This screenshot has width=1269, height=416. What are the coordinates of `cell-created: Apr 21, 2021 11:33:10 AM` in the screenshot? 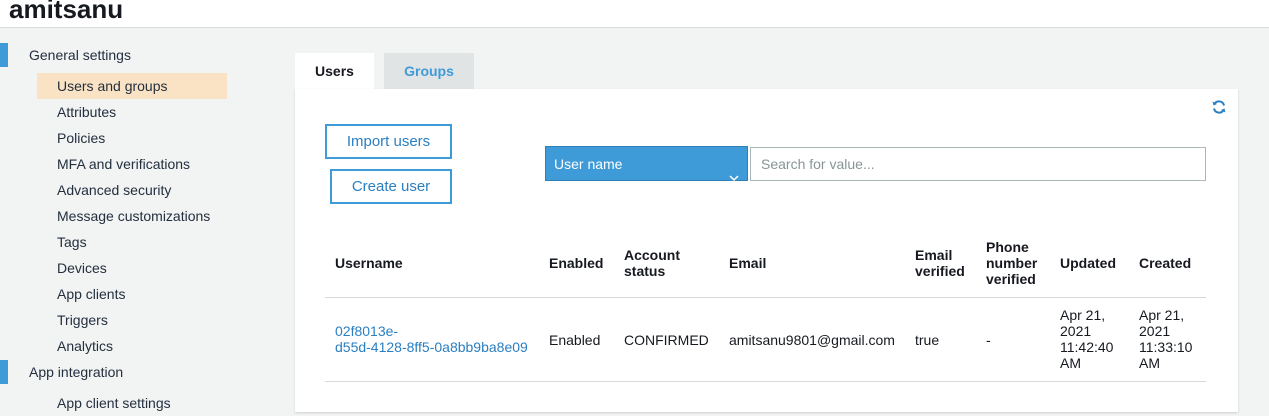 It's located at (1165, 339).